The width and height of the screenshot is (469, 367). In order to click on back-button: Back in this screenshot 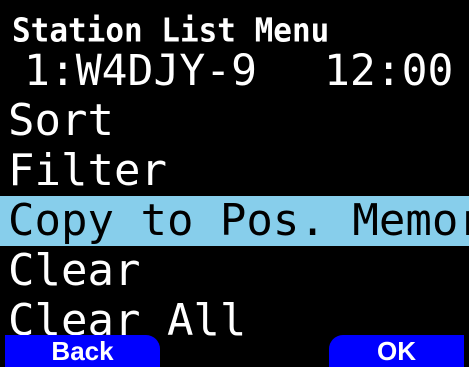, I will do `click(82, 351)`.